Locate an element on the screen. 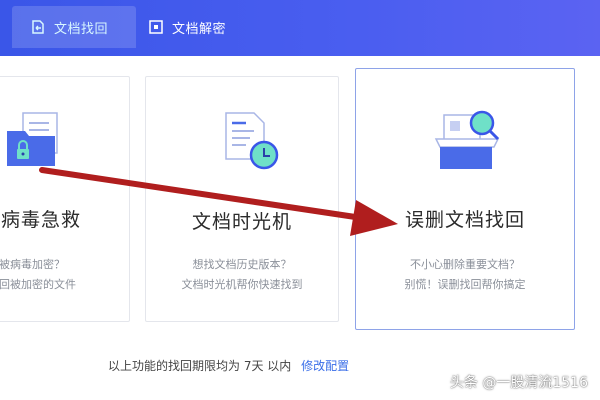  card-description: 被病毒加密？ 回被加密的文件 is located at coordinates (38, 274).